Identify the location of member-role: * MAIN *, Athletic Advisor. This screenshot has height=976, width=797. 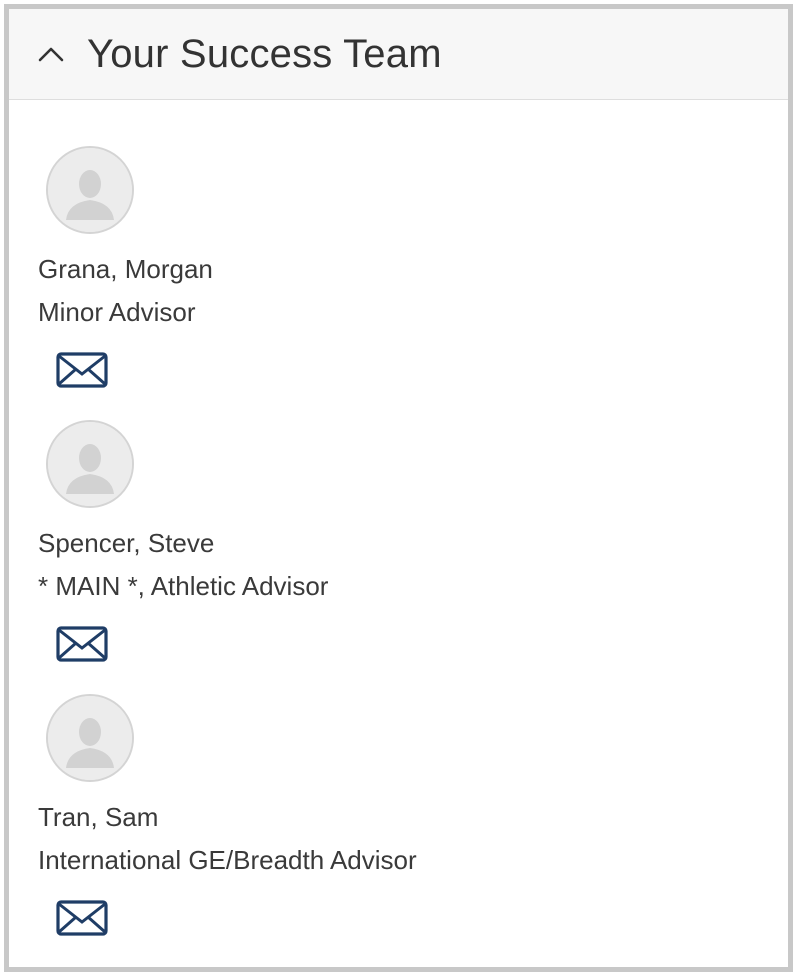
(183, 586).